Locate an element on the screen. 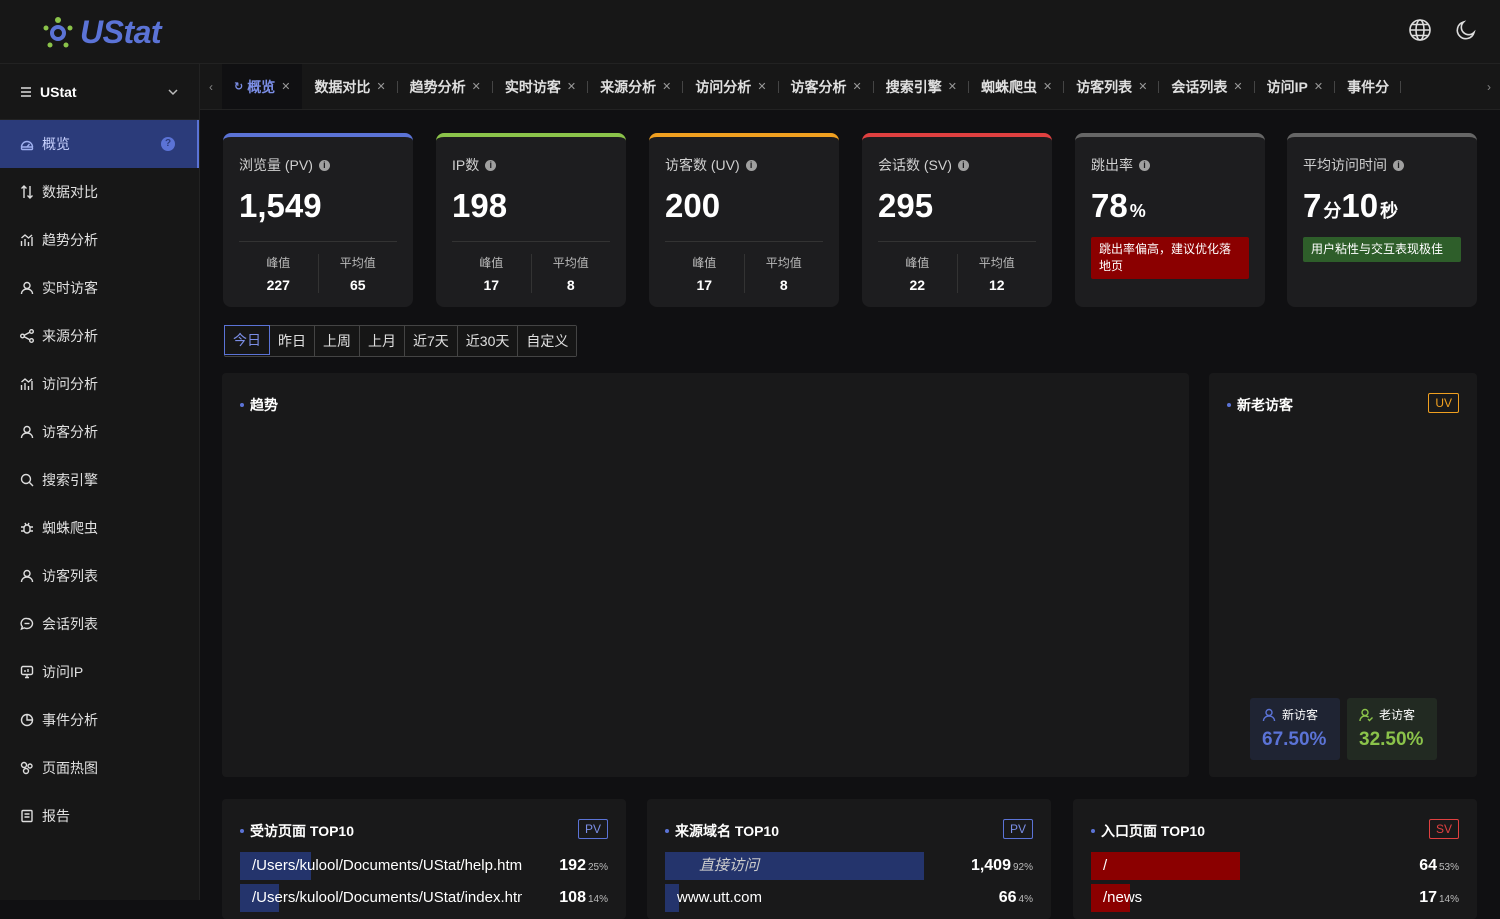 Image resolution: width=1500 pixels, height=919 pixels. tabs-scroll-left-icon: ‹ is located at coordinates (211, 86).